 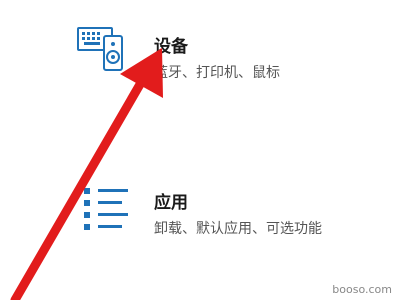 What do you see at coordinates (102, 50) in the screenshot?
I see `devices-icon` at bounding box center [102, 50].